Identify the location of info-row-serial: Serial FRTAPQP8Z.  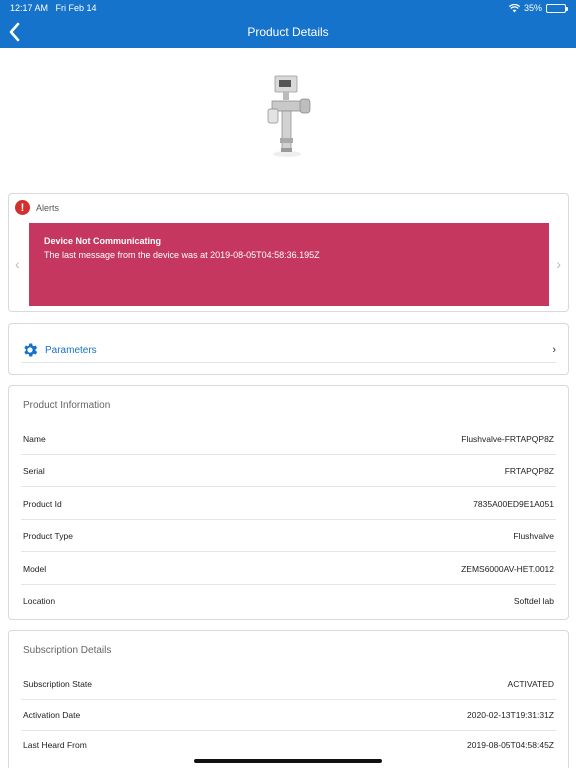
(288, 471).